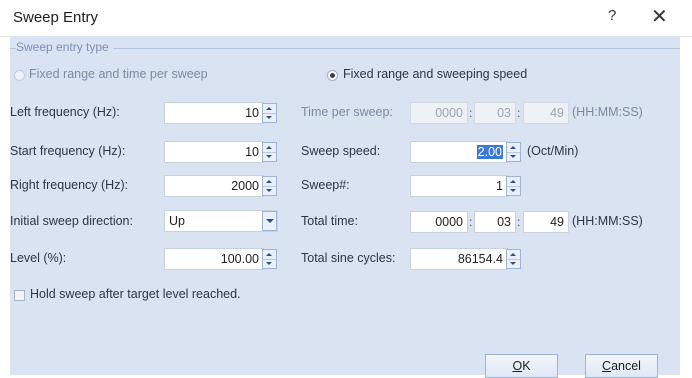 The image size is (692, 378). I want to click on ok-accel: O, so click(517, 366).